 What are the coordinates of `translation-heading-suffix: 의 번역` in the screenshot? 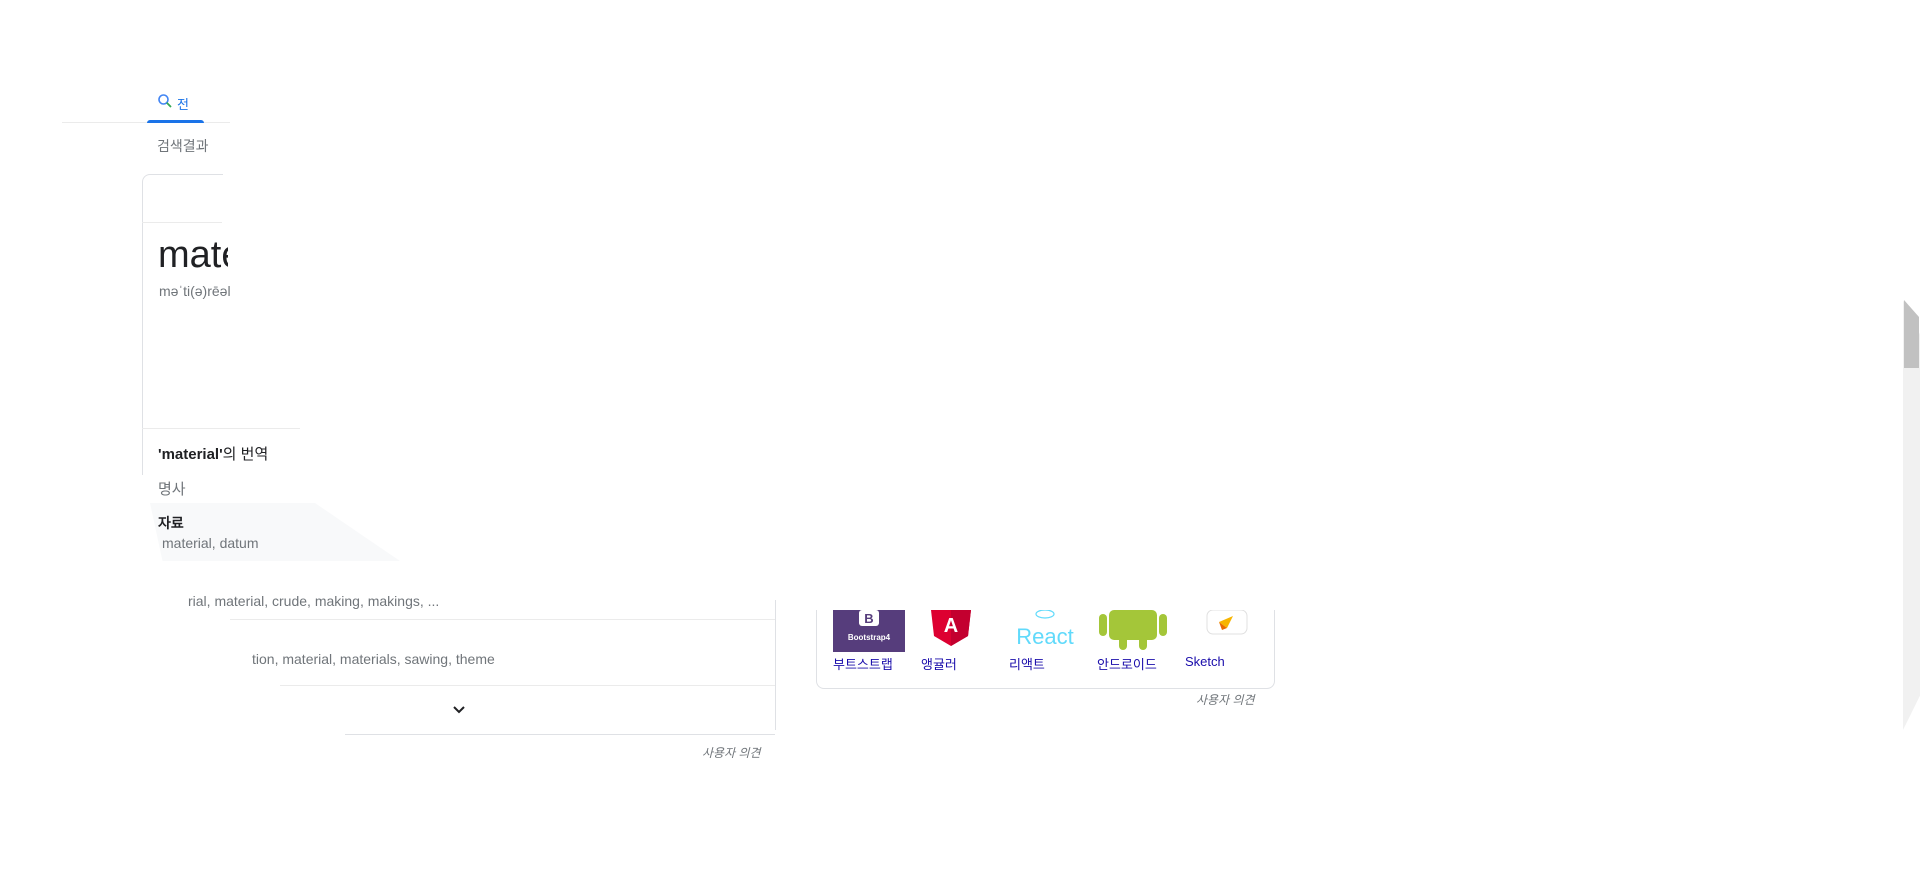 It's located at (245, 454).